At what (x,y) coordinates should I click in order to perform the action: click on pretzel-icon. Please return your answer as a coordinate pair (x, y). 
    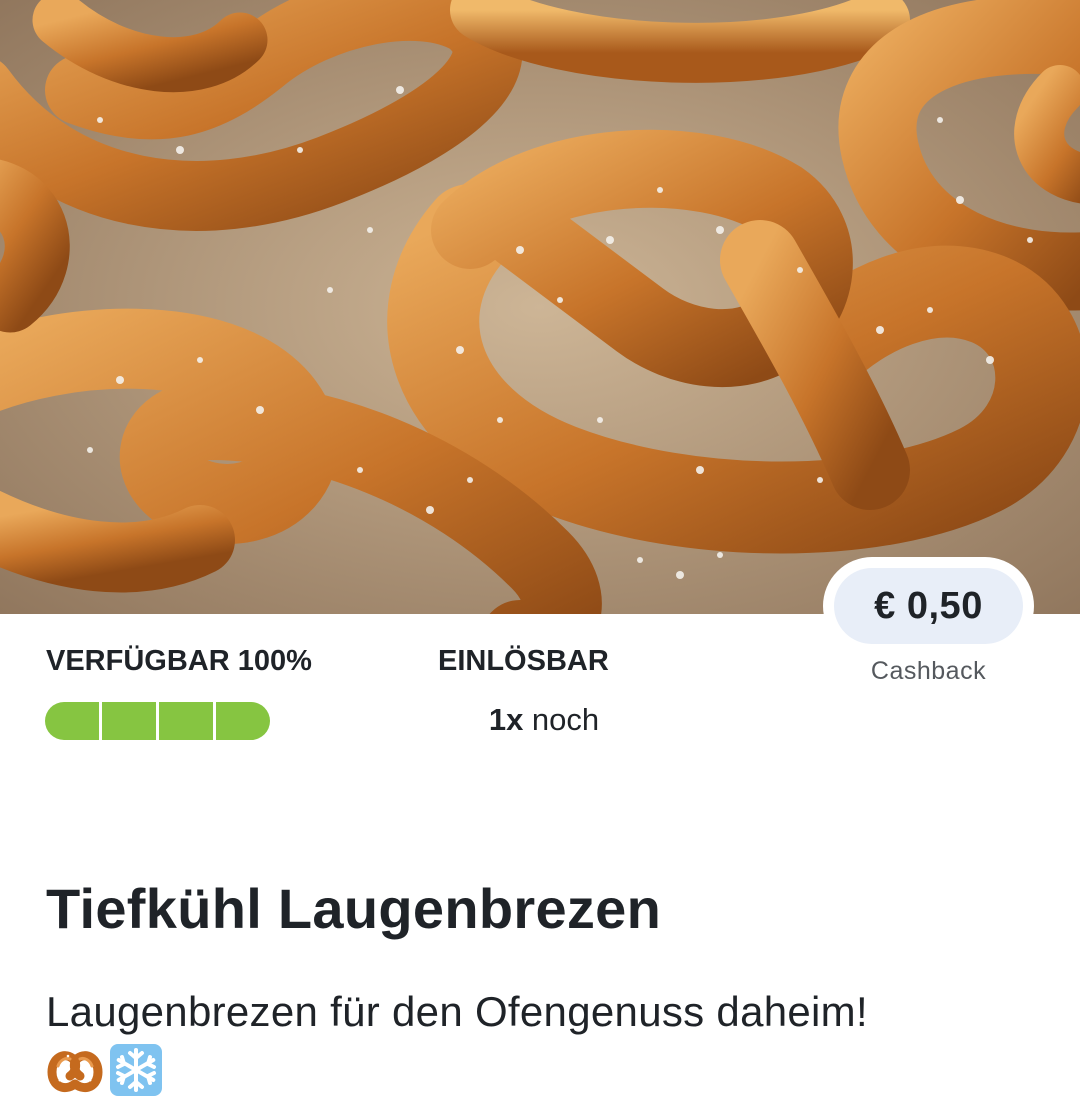
    Looking at the image, I should click on (75, 1071).